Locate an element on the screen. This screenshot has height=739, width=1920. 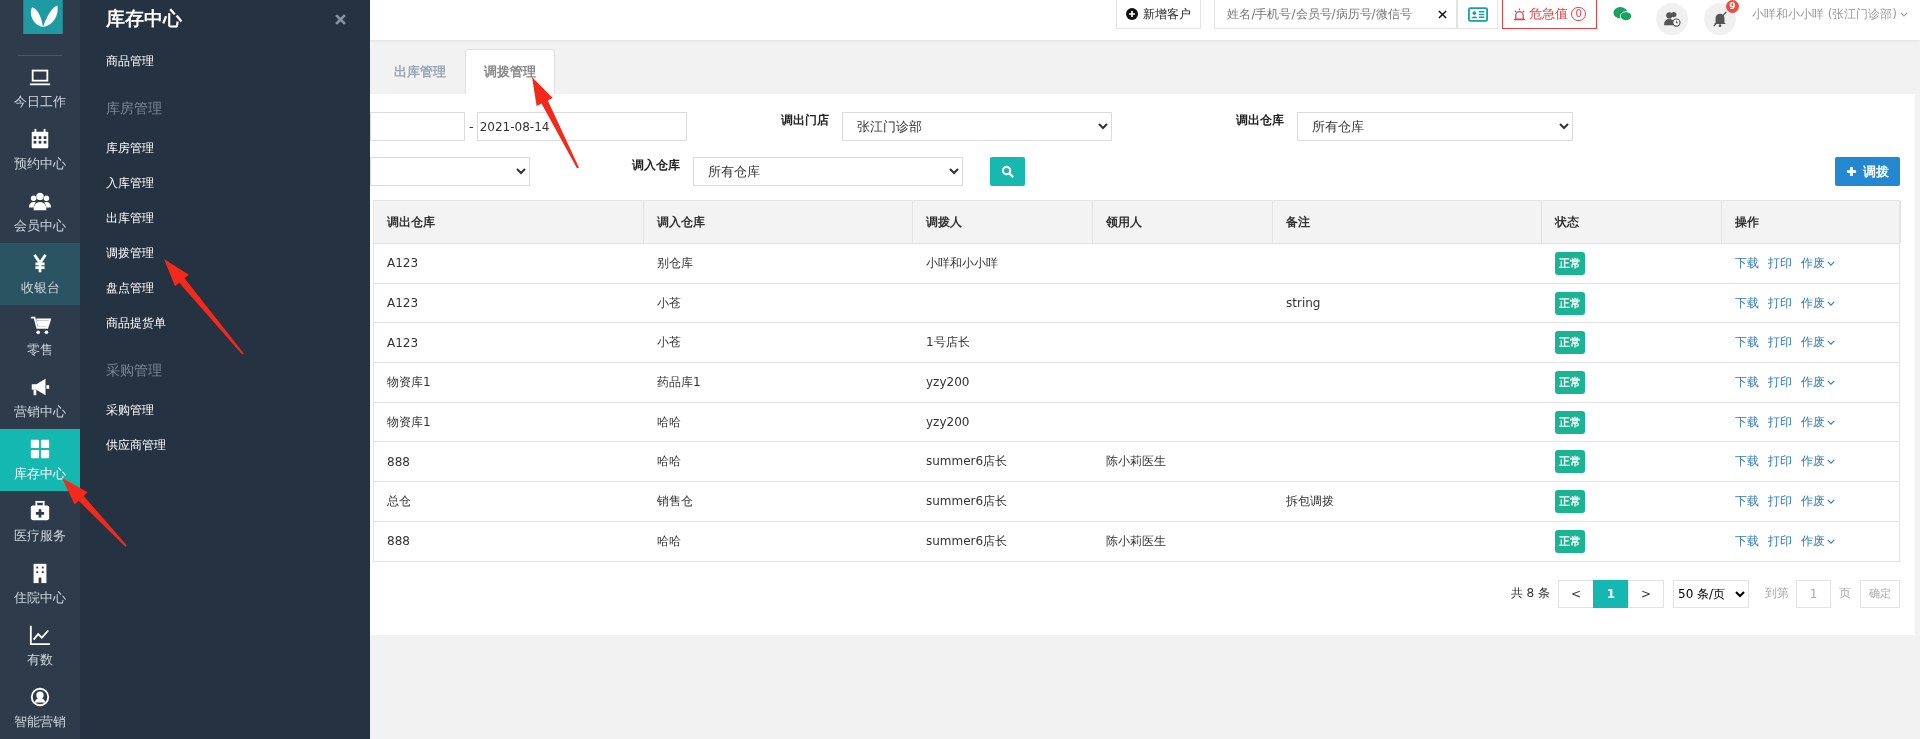
column-header: 操作 is located at coordinates (1811, 222).